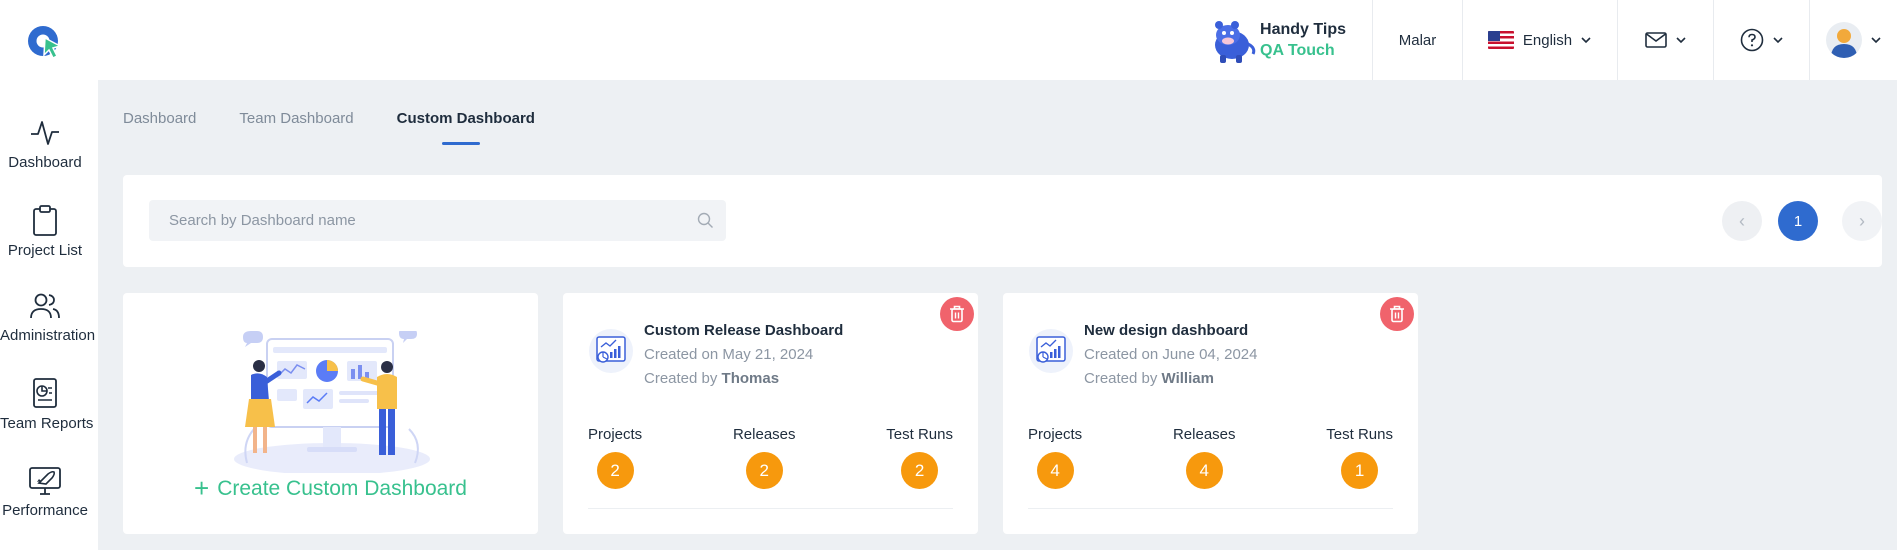 This screenshot has height=550, width=1897. What do you see at coordinates (45, 250) in the screenshot?
I see `sidebar-item-label: Project List` at bounding box center [45, 250].